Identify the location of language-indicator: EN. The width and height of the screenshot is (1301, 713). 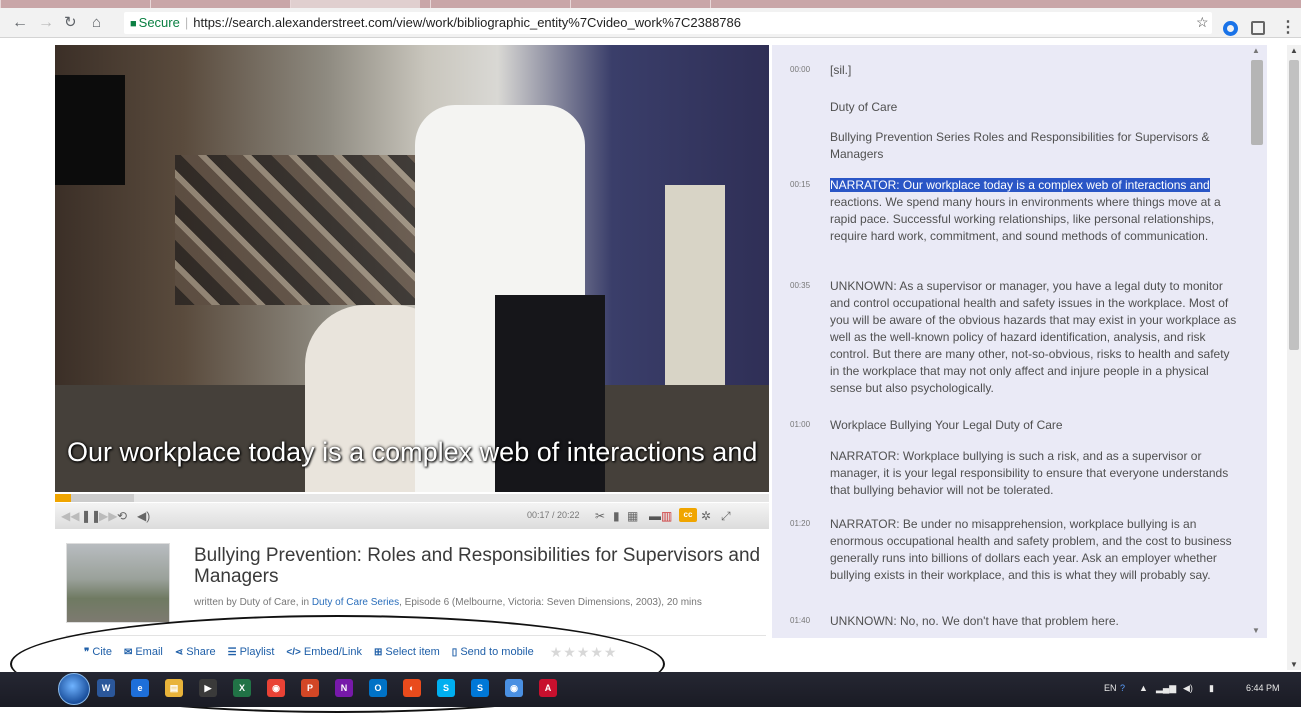
(1110, 688).